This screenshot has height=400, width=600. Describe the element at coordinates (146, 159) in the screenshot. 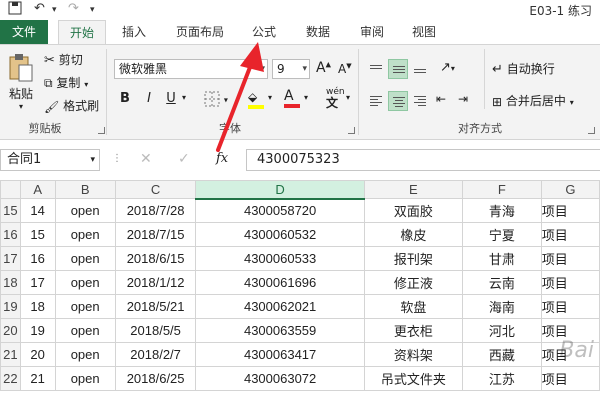

I see `cancel-icon: ✕` at that location.